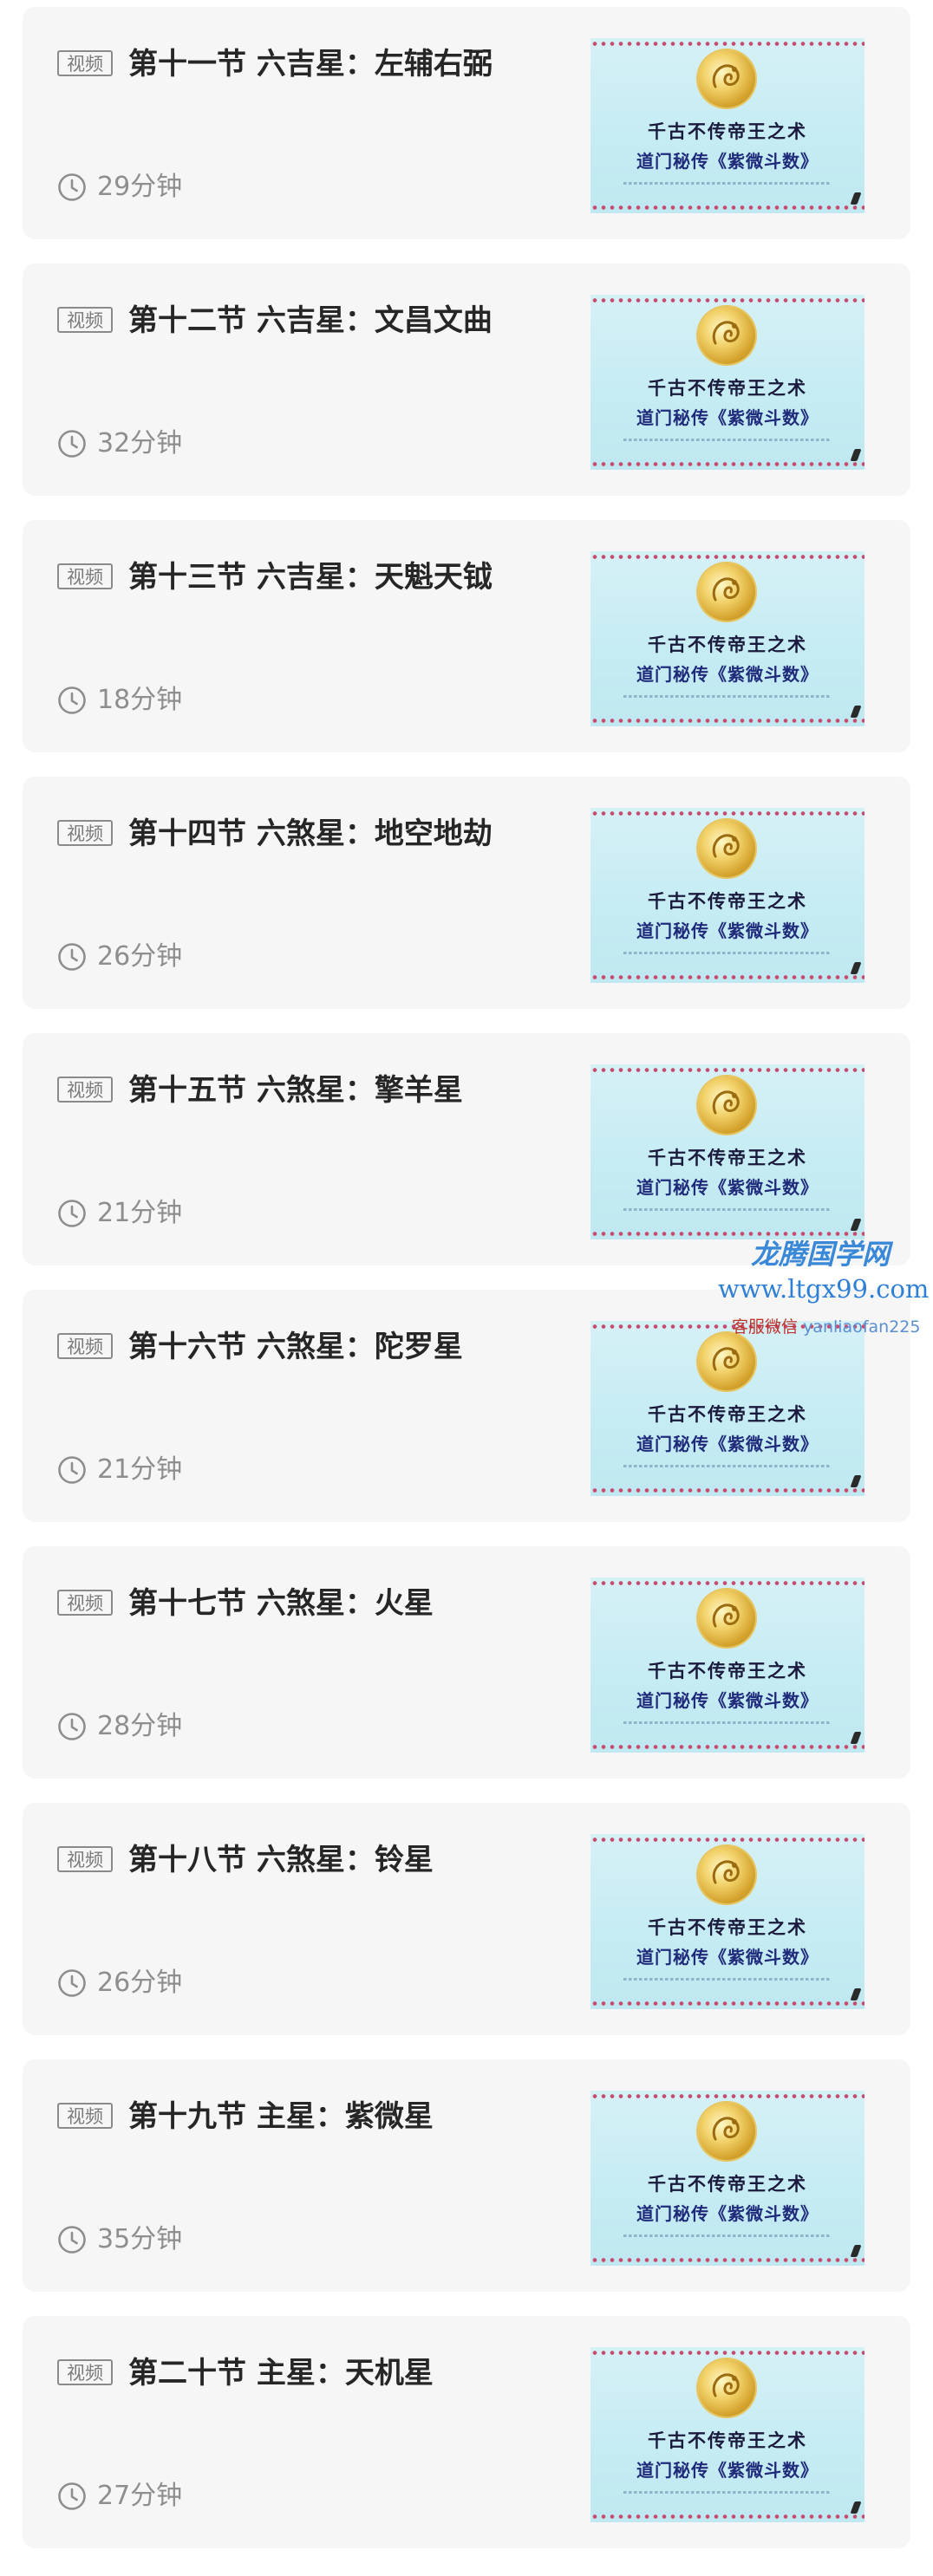 The height and width of the screenshot is (2576, 933). What do you see at coordinates (281, 1603) in the screenshot?
I see `lesson-title: 第十七节 六煞星：火星` at bounding box center [281, 1603].